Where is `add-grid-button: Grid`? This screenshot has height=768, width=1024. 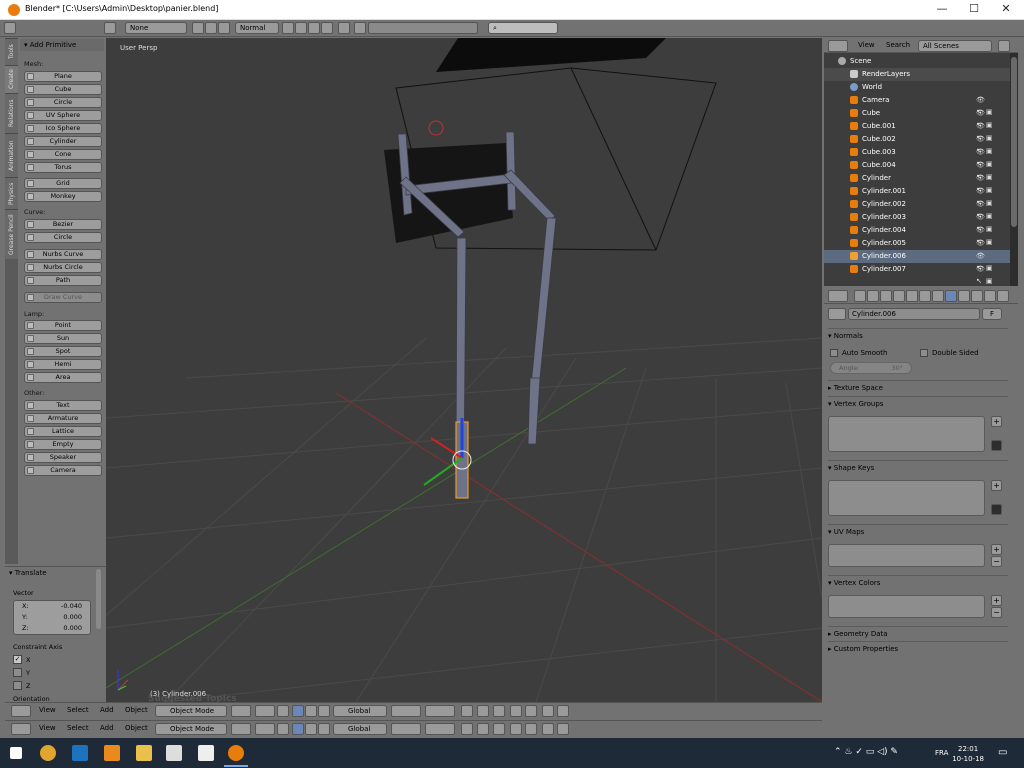
add-grid-button: Grid is located at coordinates (63, 183).